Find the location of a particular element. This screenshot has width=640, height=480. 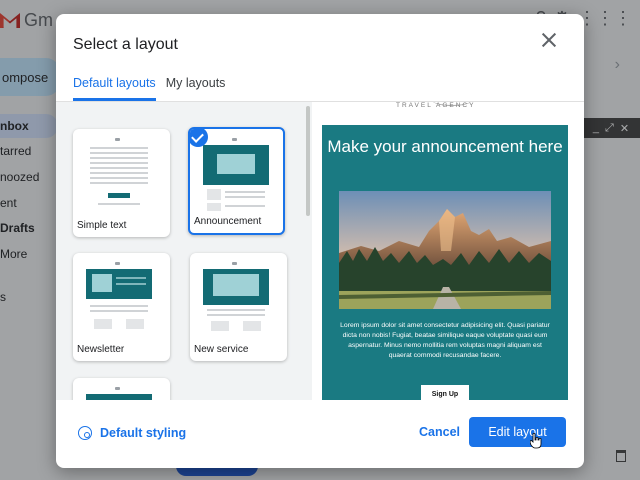

layout-card-newsletter: Newsletter is located at coordinates (121, 307).